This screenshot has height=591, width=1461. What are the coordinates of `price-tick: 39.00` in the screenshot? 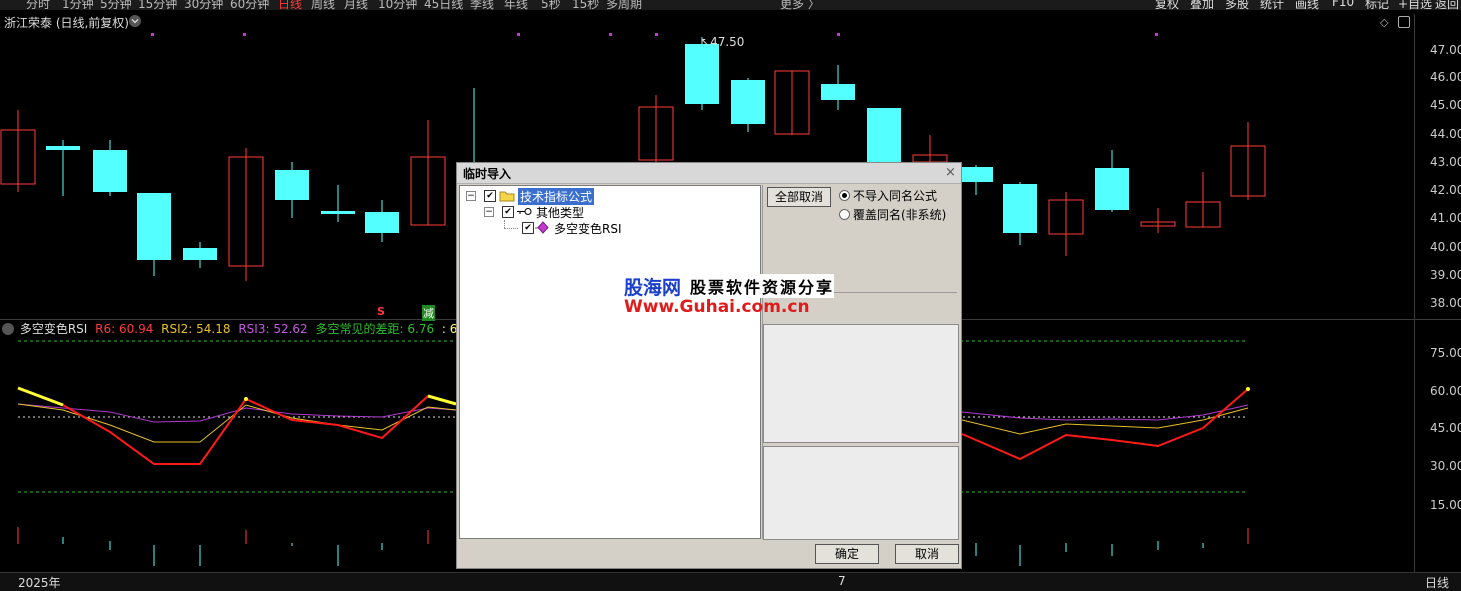 It's located at (1445, 275).